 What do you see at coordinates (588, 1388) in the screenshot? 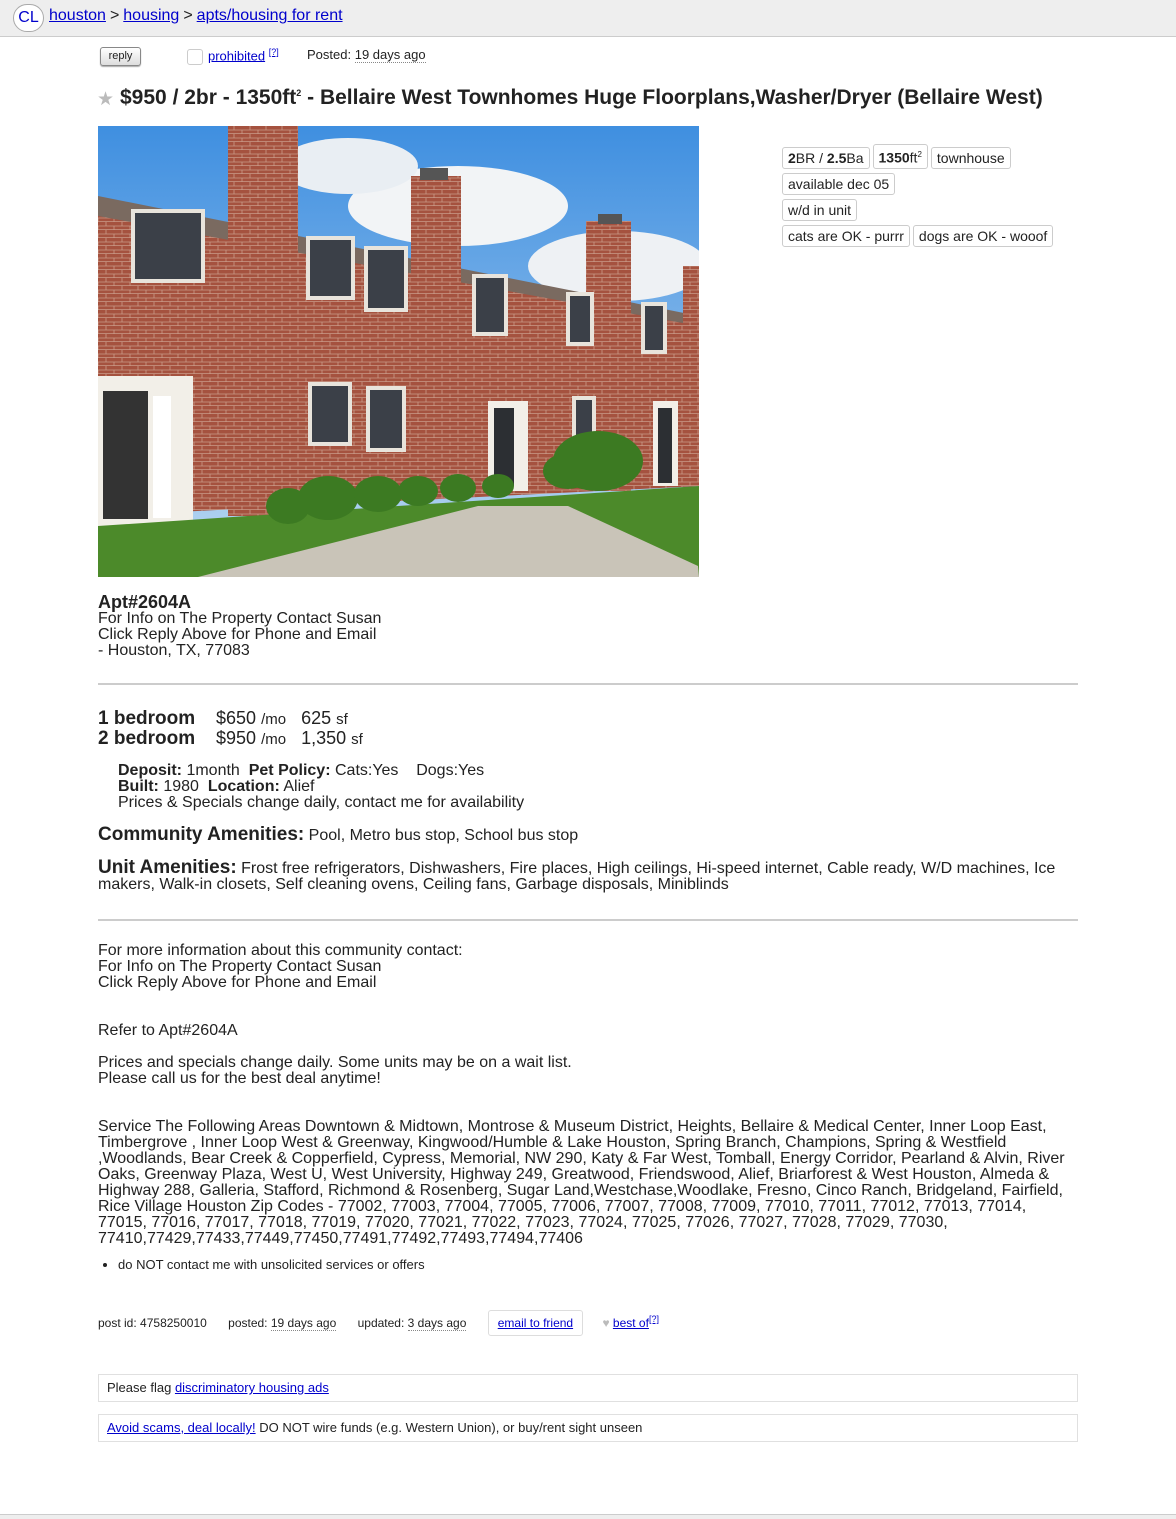
I see `flag-discriminatory-notice: Please flag discriminatory housing ads` at bounding box center [588, 1388].